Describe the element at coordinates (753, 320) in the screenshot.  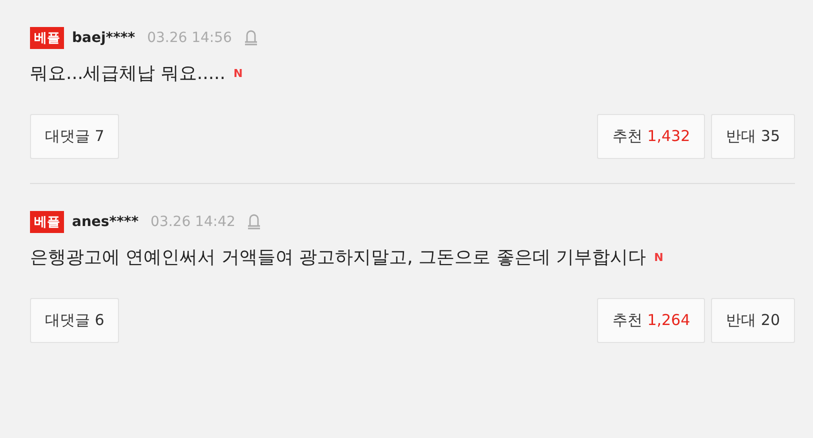
I see `dislike-button: 반대 20` at that location.